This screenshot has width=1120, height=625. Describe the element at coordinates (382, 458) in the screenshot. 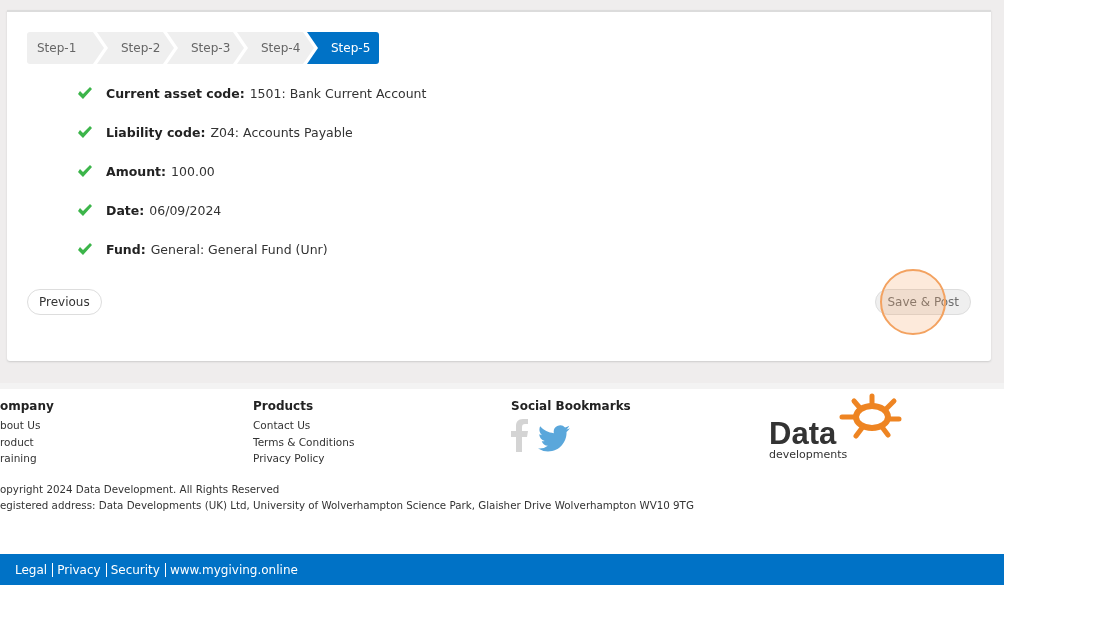

I see `footer-link: Privacy Policy` at that location.